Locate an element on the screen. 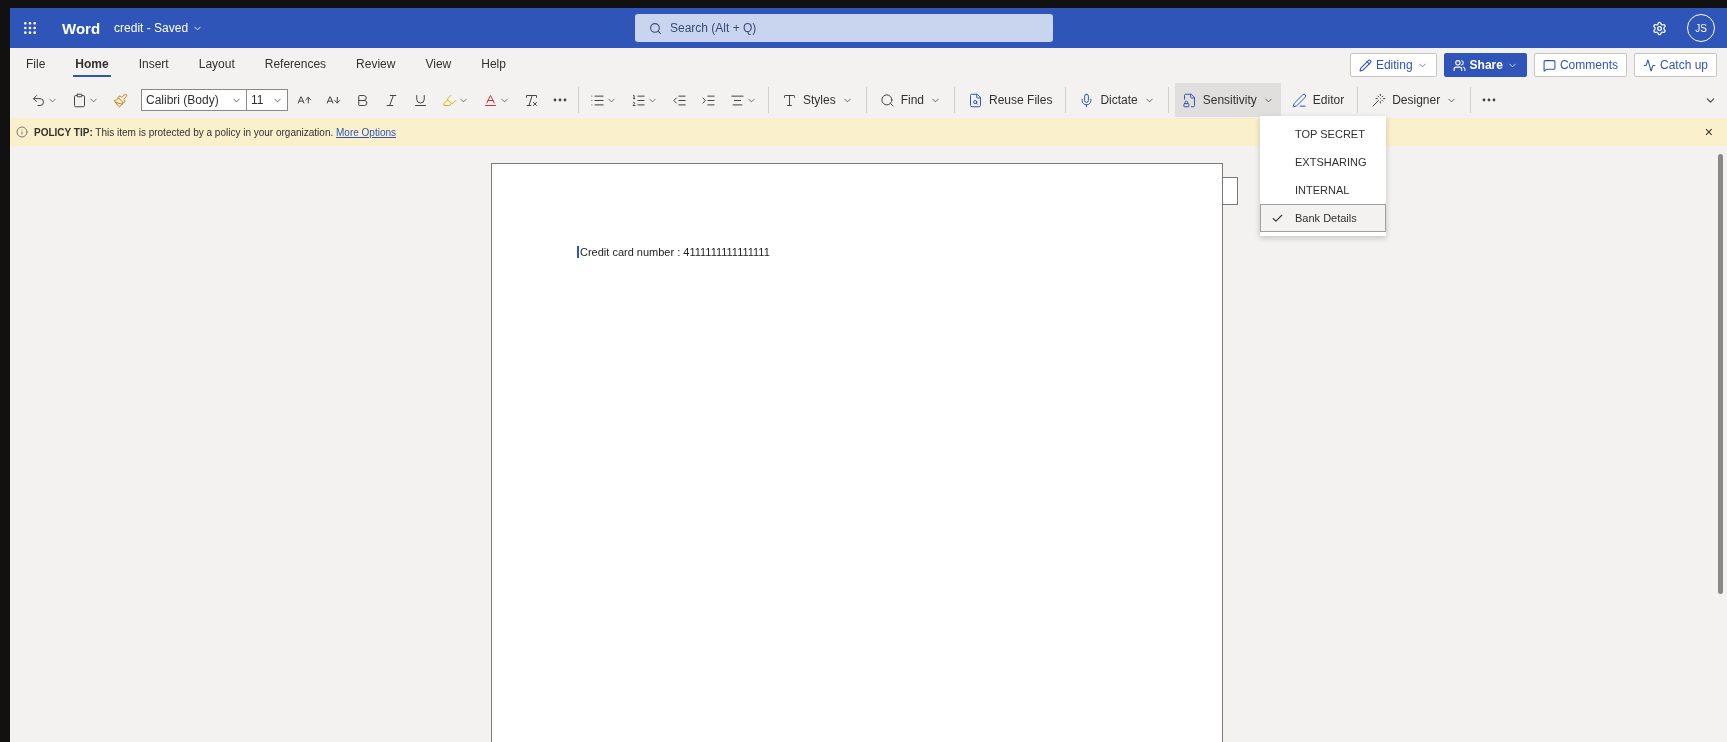 Image resolution: width=1727 pixels, height=742 pixels. bold-icon is located at coordinates (362, 100).